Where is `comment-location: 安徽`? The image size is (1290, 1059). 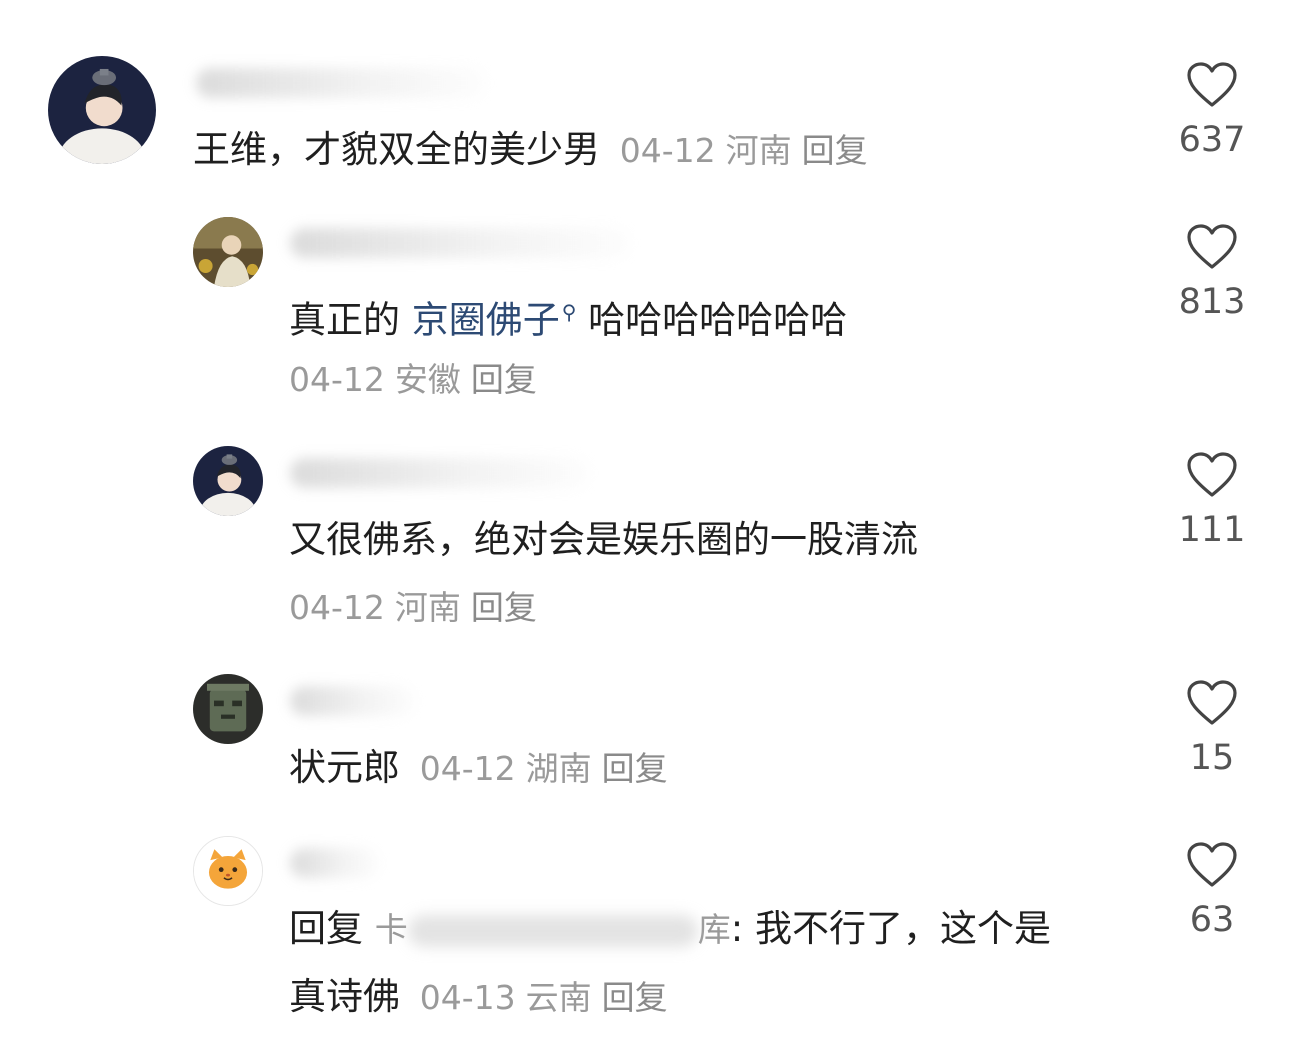 comment-location: 安徽 is located at coordinates (427, 379).